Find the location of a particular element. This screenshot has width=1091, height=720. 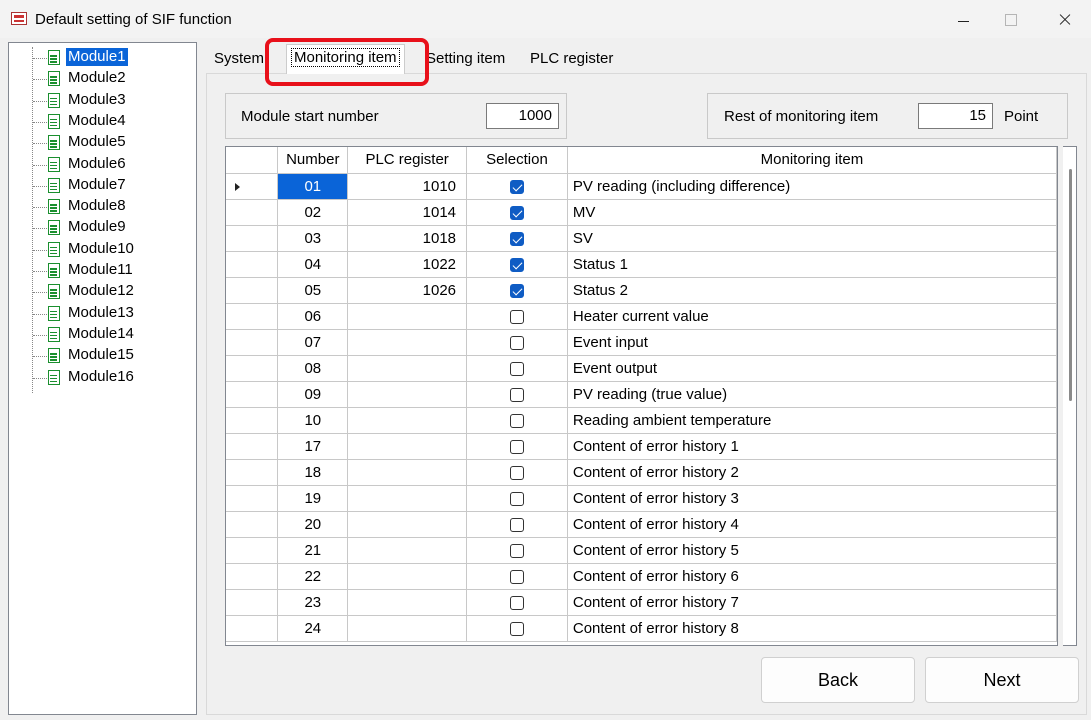

cell-monitoring-item: PV reading (including difference) is located at coordinates (812, 186).